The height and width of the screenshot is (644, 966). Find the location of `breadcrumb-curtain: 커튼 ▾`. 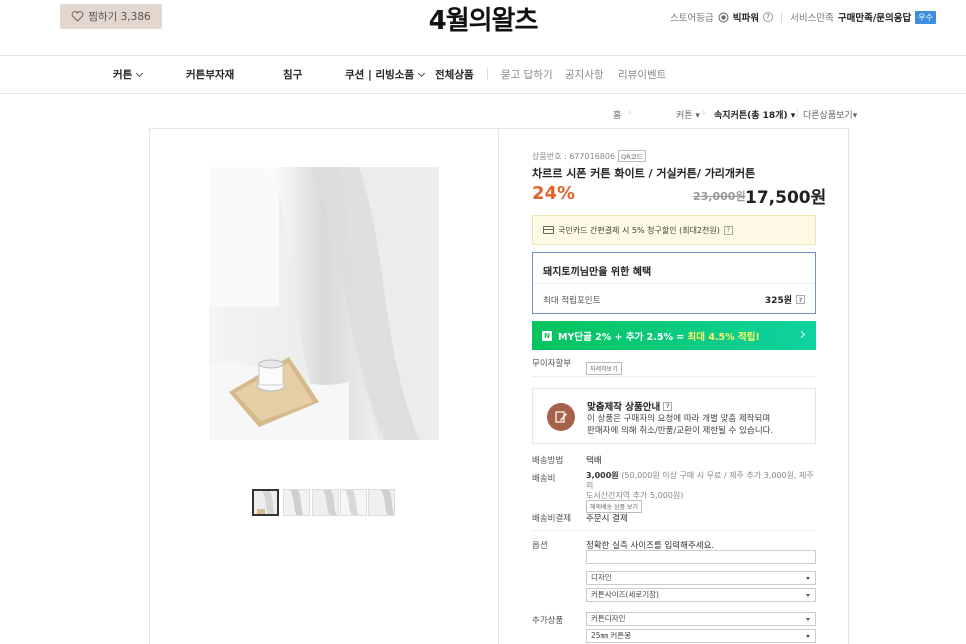

breadcrumb-curtain: 커튼 ▾ is located at coordinates (688, 114).